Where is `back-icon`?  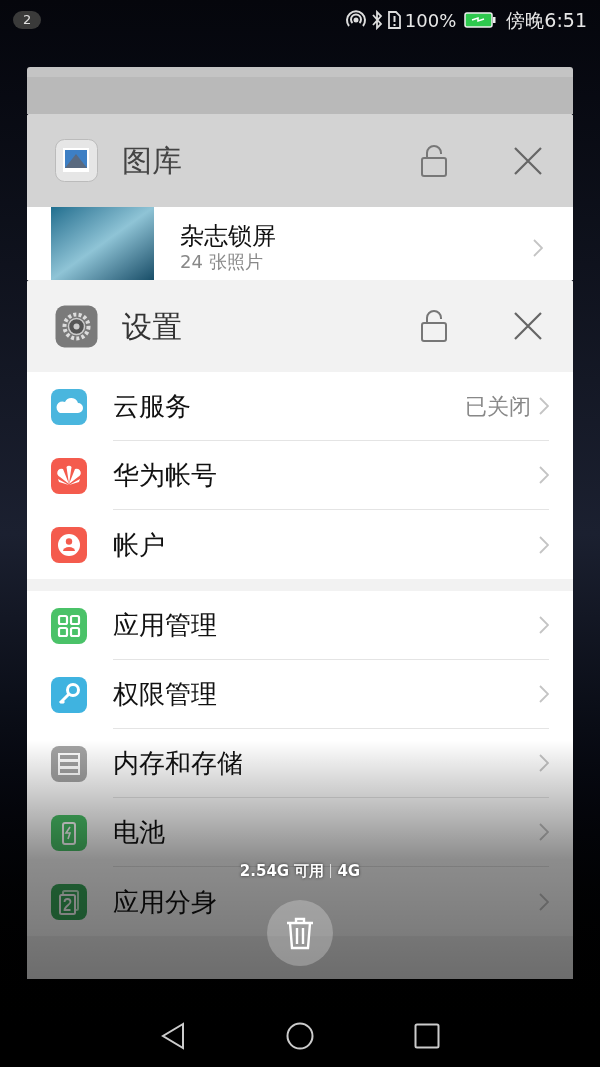
back-icon is located at coordinates (173, 1035).